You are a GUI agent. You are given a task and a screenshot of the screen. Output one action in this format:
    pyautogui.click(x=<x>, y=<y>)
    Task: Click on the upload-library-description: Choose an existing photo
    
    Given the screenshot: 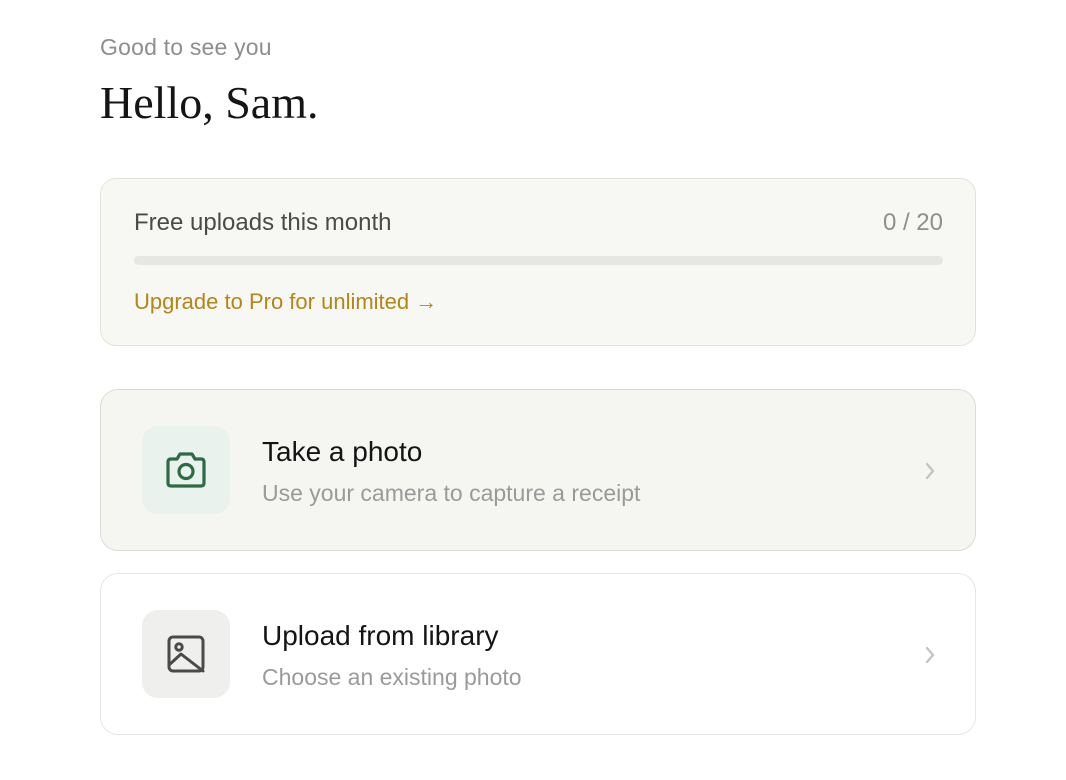 What is the action you would take?
    pyautogui.click(x=392, y=677)
    